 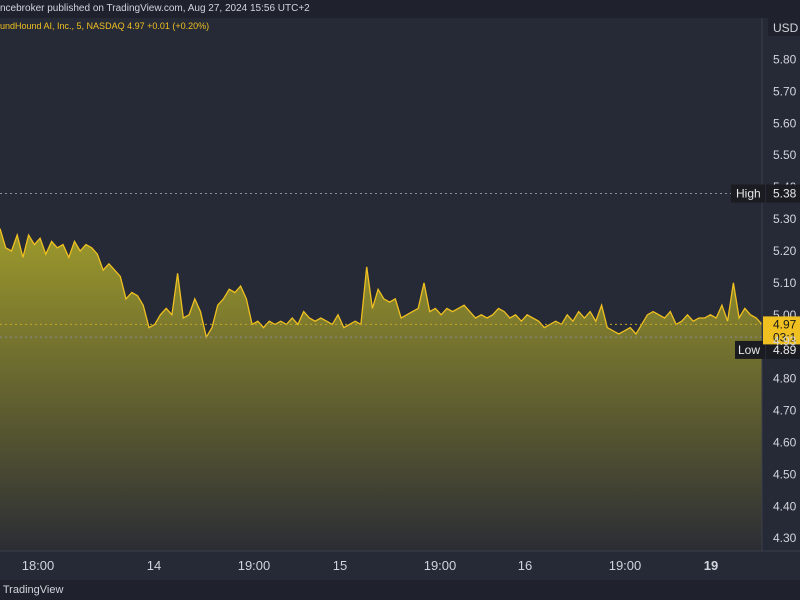 What do you see at coordinates (525, 565) in the screenshot?
I see `x-tick-label: 16` at bounding box center [525, 565].